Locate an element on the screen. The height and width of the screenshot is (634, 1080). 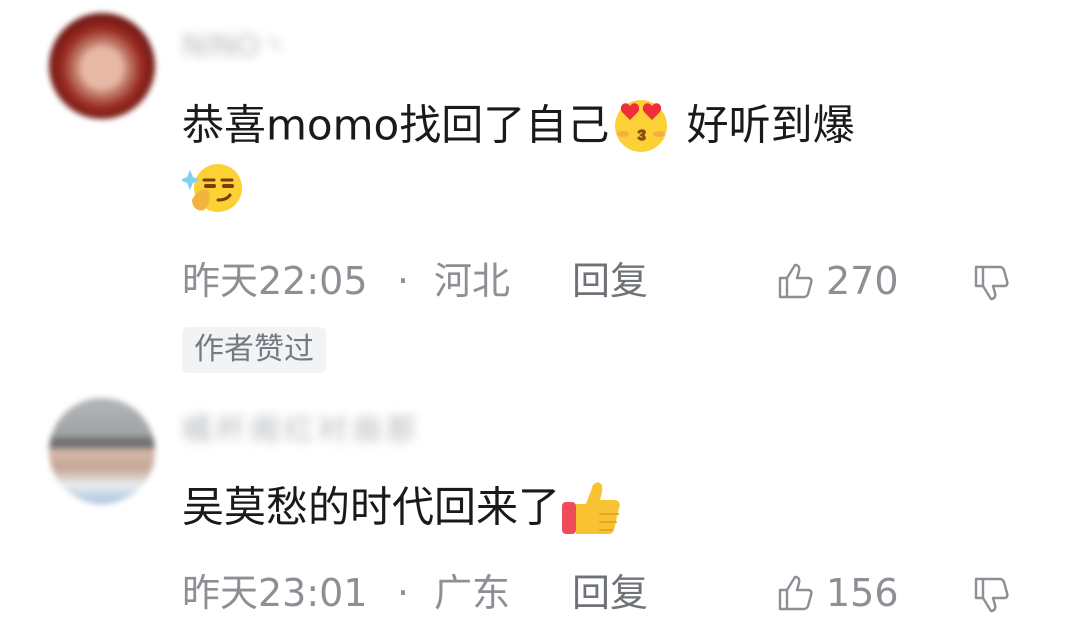
username: NINO丶 is located at coordinates (235, 47).